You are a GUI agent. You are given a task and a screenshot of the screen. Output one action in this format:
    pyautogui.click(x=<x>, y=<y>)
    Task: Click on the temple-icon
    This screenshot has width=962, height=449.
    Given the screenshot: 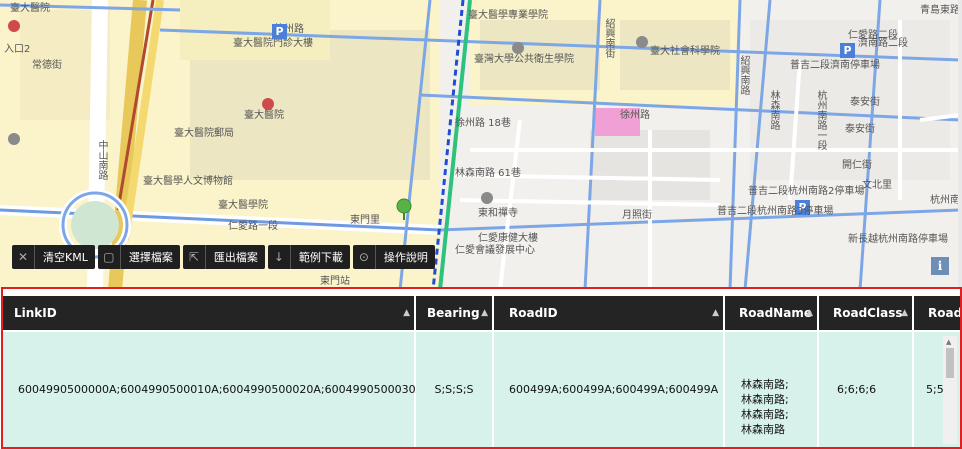 What is the action you would take?
    pyautogui.click(x=487, y=198)
    